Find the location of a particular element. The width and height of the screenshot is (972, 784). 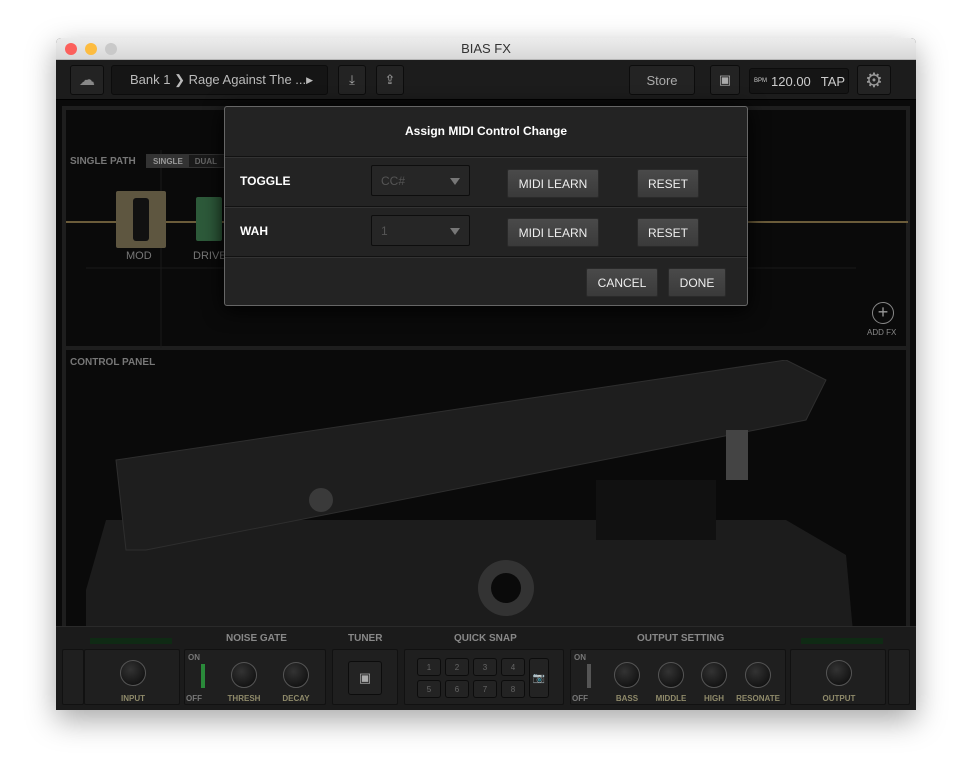

store-button: Store is located at coordinates (662, 80).